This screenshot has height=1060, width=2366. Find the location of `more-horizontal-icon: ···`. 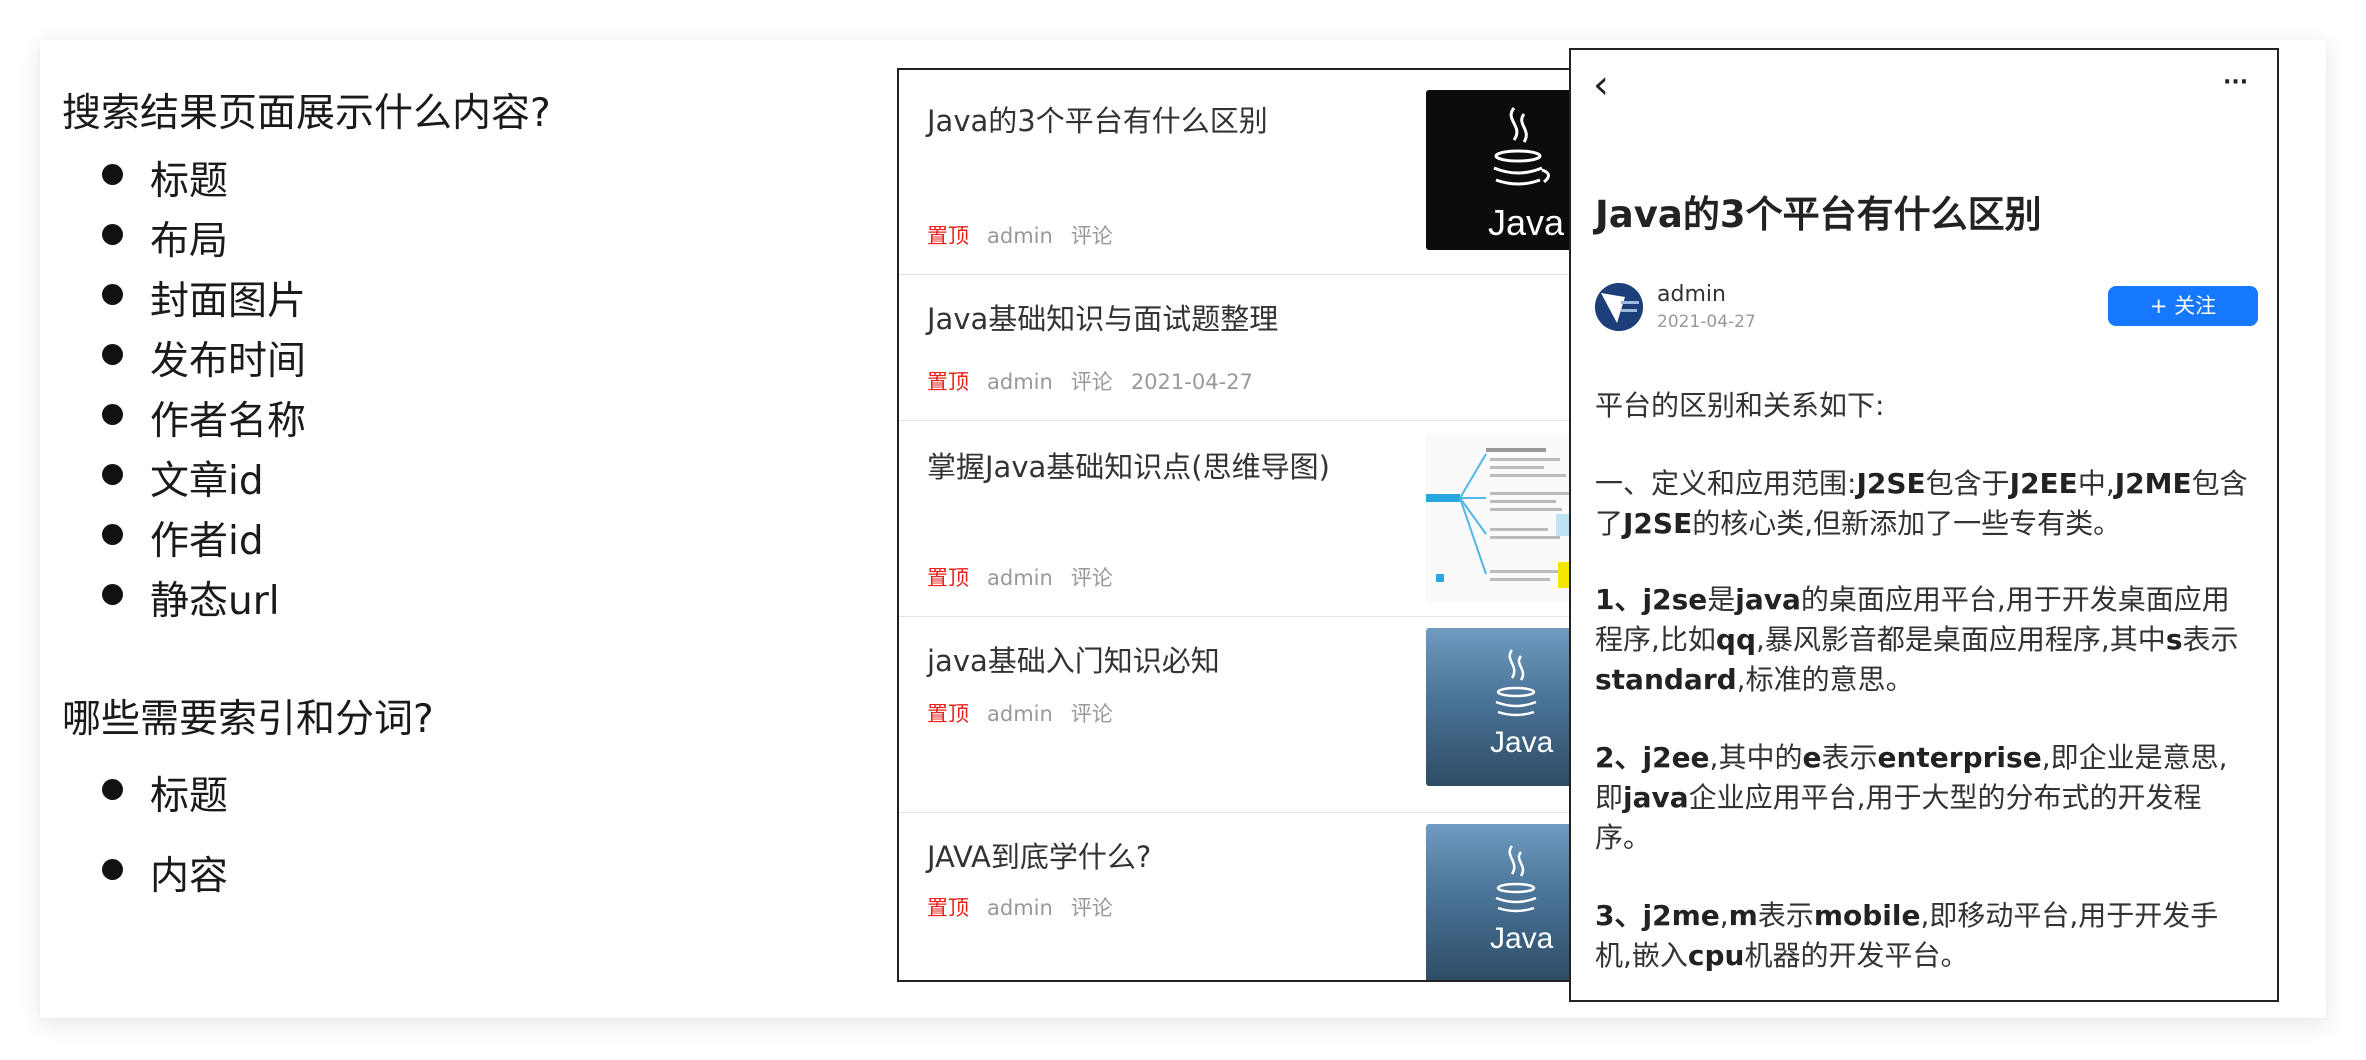

more-horizontal-icon: ··· is located at coordinates (2235, 82).